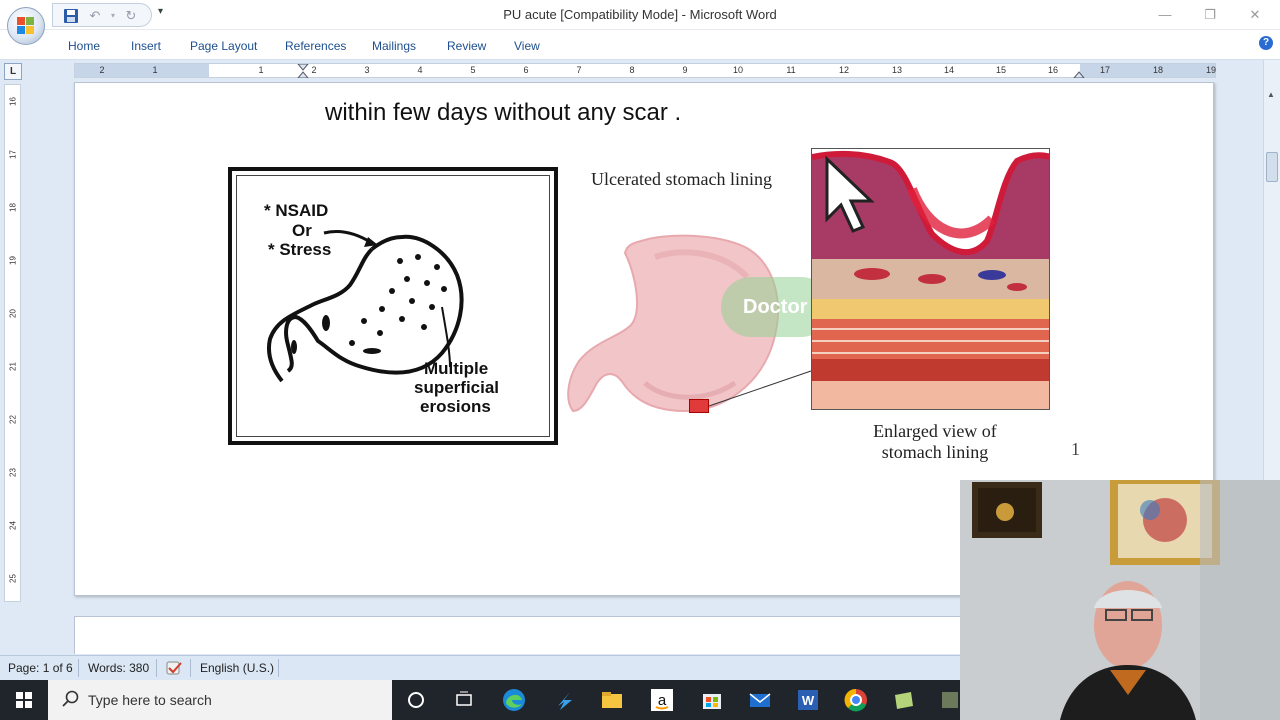 The image size is (1280, 720). Describe the element at coordinates (514, 700) in the screenshot. I see `edge-browser-icon` at that location.